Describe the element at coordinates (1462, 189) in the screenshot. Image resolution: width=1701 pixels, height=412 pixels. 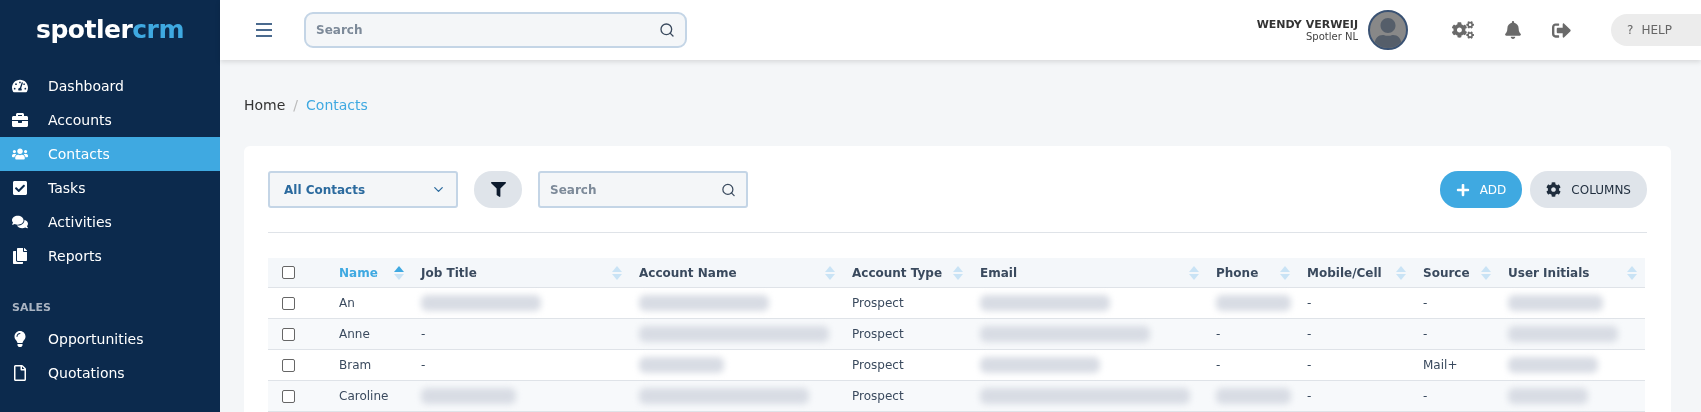
I see `plus-icon` at that location.